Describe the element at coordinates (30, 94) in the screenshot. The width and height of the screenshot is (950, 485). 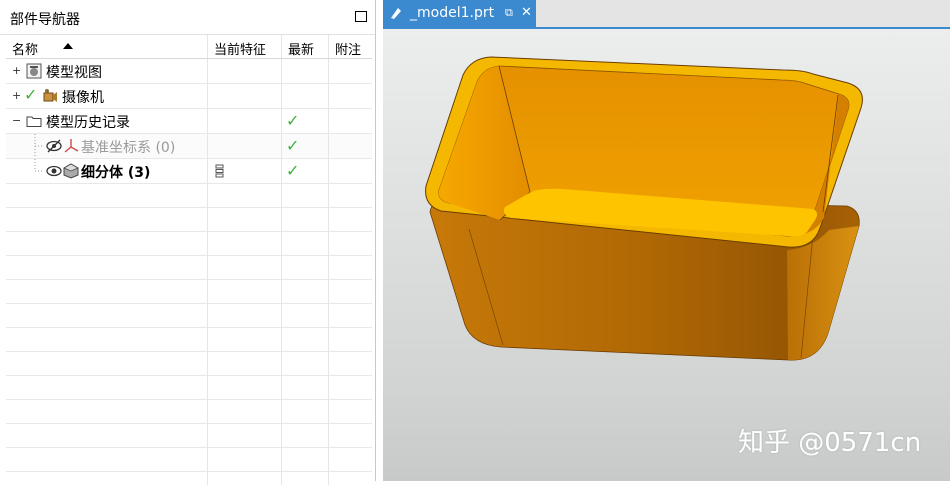
I see `checkmark-icon: ✓` at that location.